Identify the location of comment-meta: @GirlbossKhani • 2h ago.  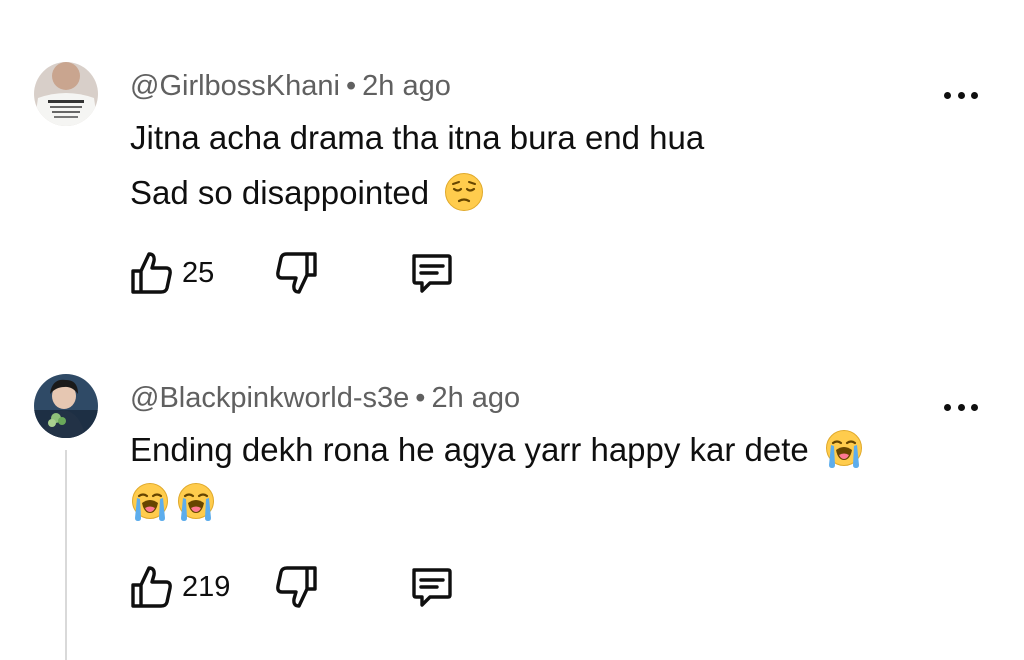
(290, 86).